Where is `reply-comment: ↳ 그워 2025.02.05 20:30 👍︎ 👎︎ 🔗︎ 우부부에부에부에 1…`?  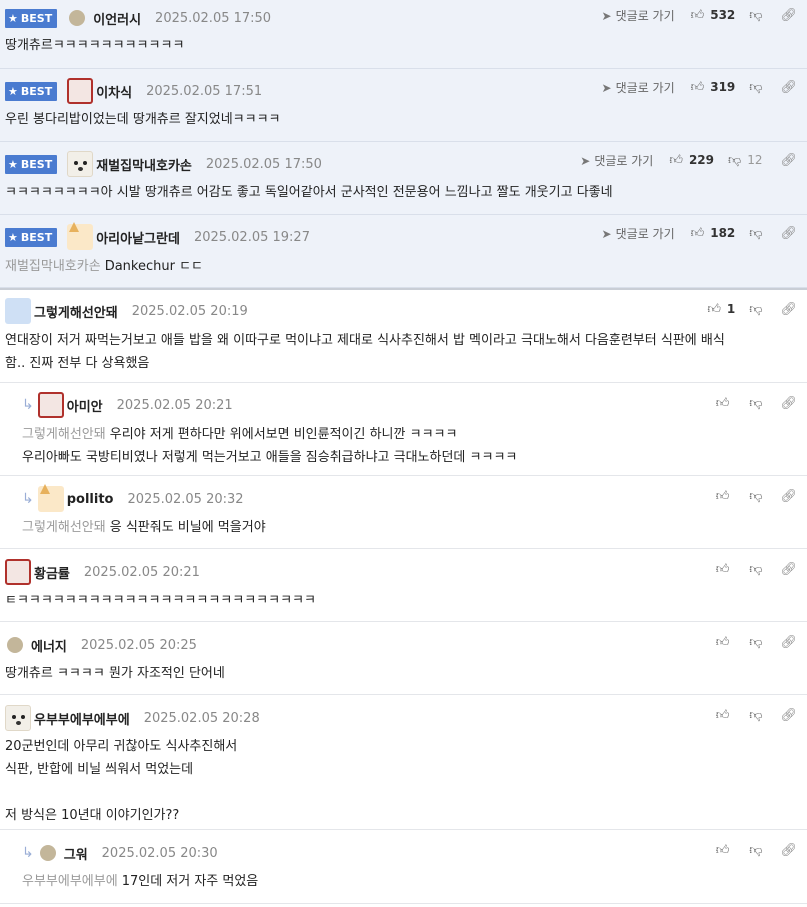 reply-comment: ↳ 그워 2025.02.05 20:30 👍︎ 👎︎ 🔗︎ 우부부에부에부에 1… is located at coordinates (403, 867).